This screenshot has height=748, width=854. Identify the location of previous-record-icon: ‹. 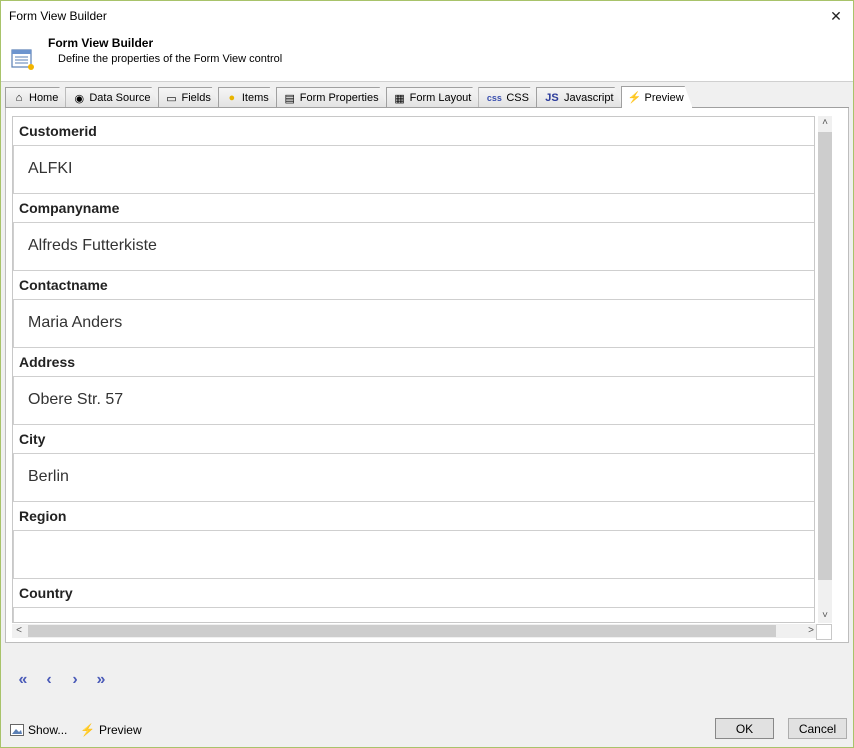
(49, 680).